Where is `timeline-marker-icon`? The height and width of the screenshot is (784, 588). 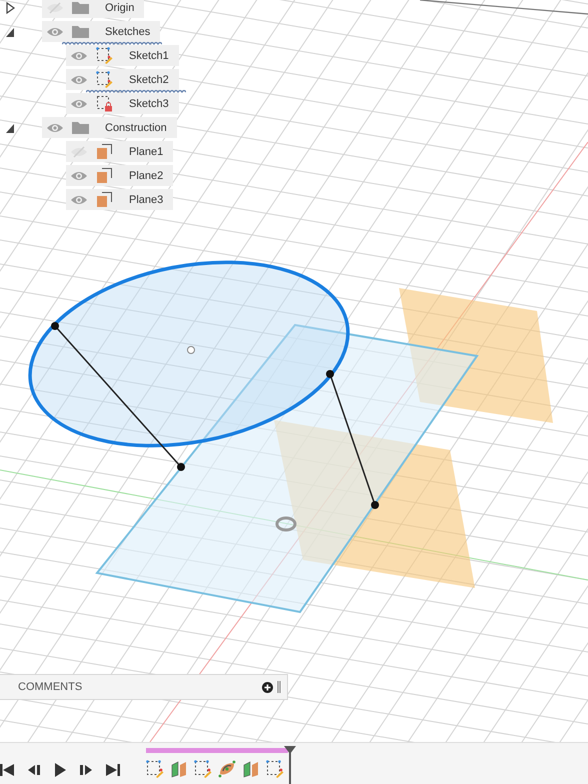
timeline-marker-icon is located at coordinates (290, 765).